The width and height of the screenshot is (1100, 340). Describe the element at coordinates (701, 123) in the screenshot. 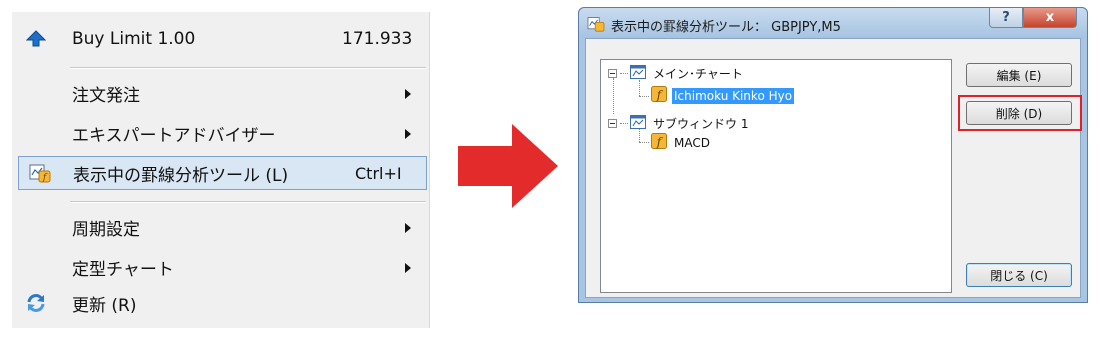

I see `tree-node-label: サブウィンドウ 1` at that location.